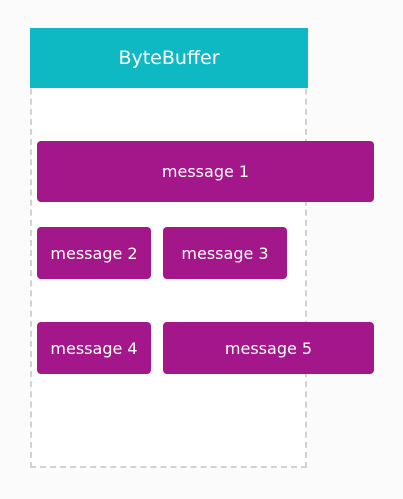 Image resolution: width=403 pixels, height=499 pixels. Describe the element at coordinates (169, 58) in the screenshot. I see `bytebuffer-header: ByteBuffer` at that location.